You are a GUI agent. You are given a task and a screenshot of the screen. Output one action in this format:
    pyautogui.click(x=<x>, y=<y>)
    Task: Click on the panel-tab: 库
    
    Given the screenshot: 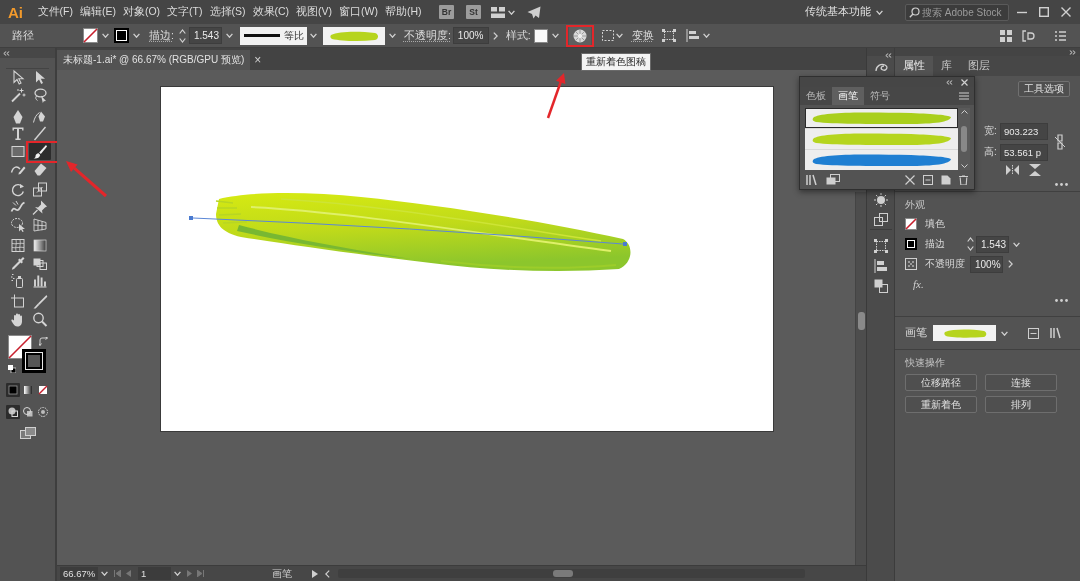 What is the action you would take?
    pyautogui.click(x=946, y=66)
    